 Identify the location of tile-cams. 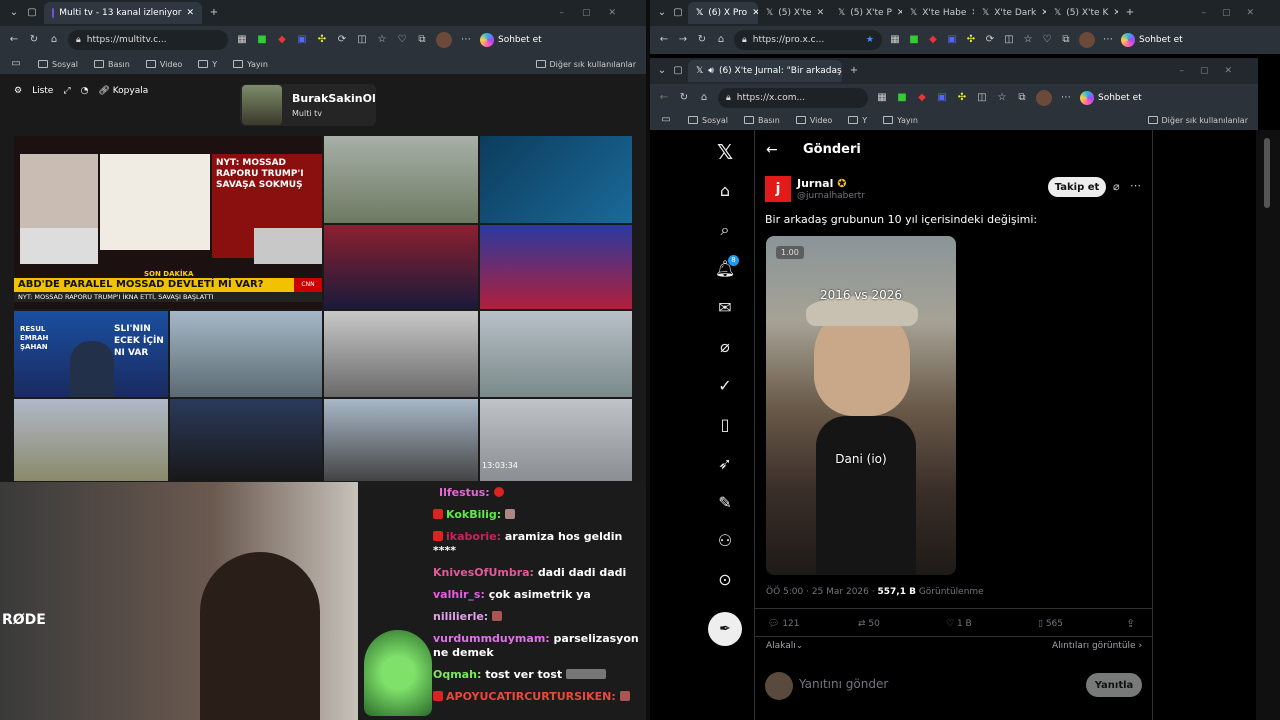
(246, 354).